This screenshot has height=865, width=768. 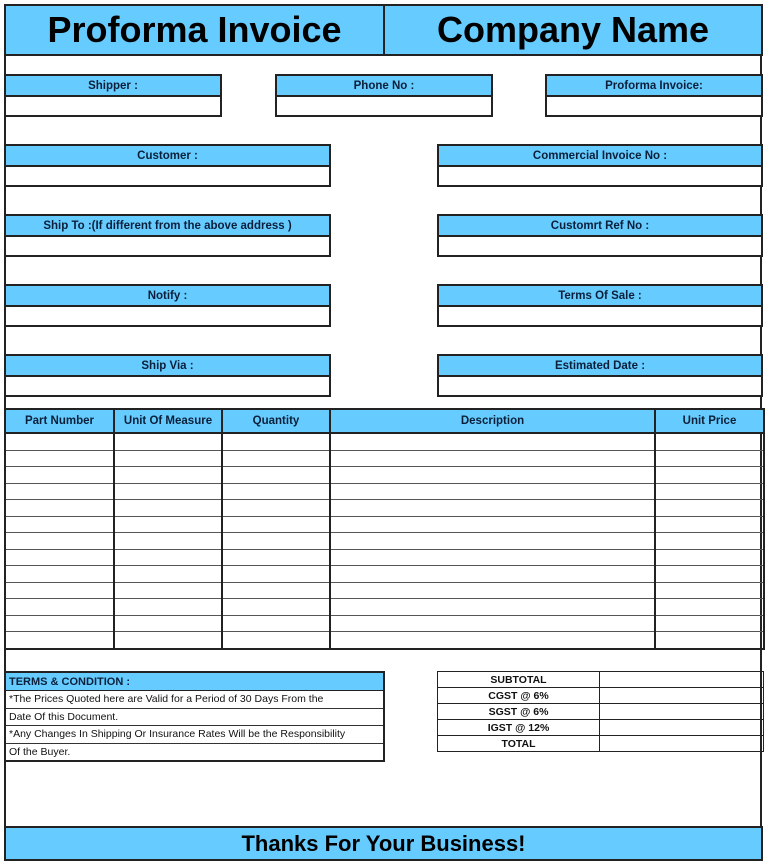 I want to click on column-header-quantity: Quantity, so click(x=276, y=421).